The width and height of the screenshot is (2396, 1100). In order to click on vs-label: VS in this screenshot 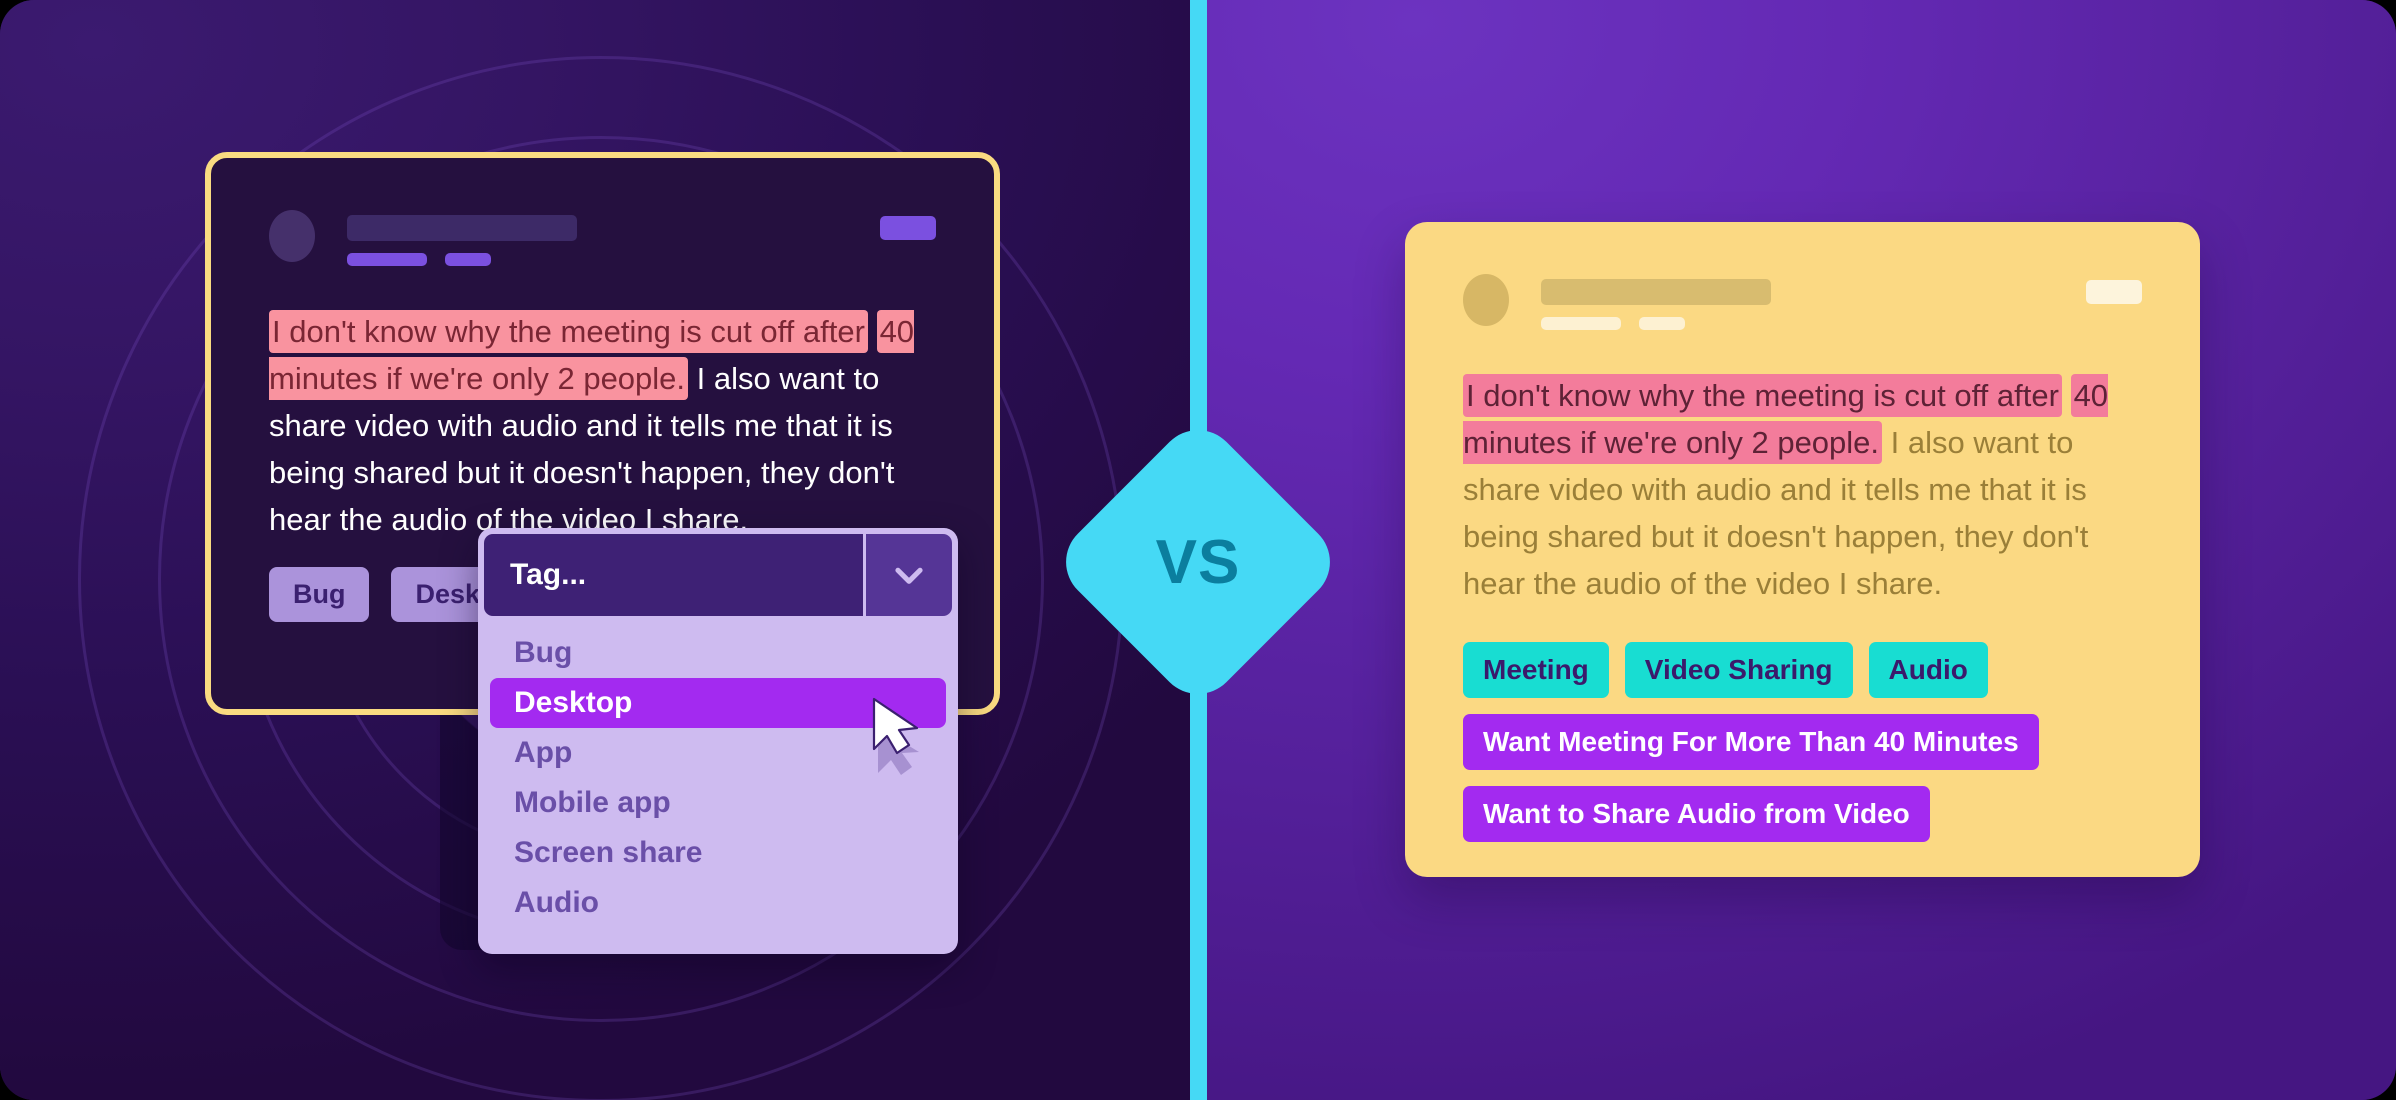, I will do `click(1198, 562)`.